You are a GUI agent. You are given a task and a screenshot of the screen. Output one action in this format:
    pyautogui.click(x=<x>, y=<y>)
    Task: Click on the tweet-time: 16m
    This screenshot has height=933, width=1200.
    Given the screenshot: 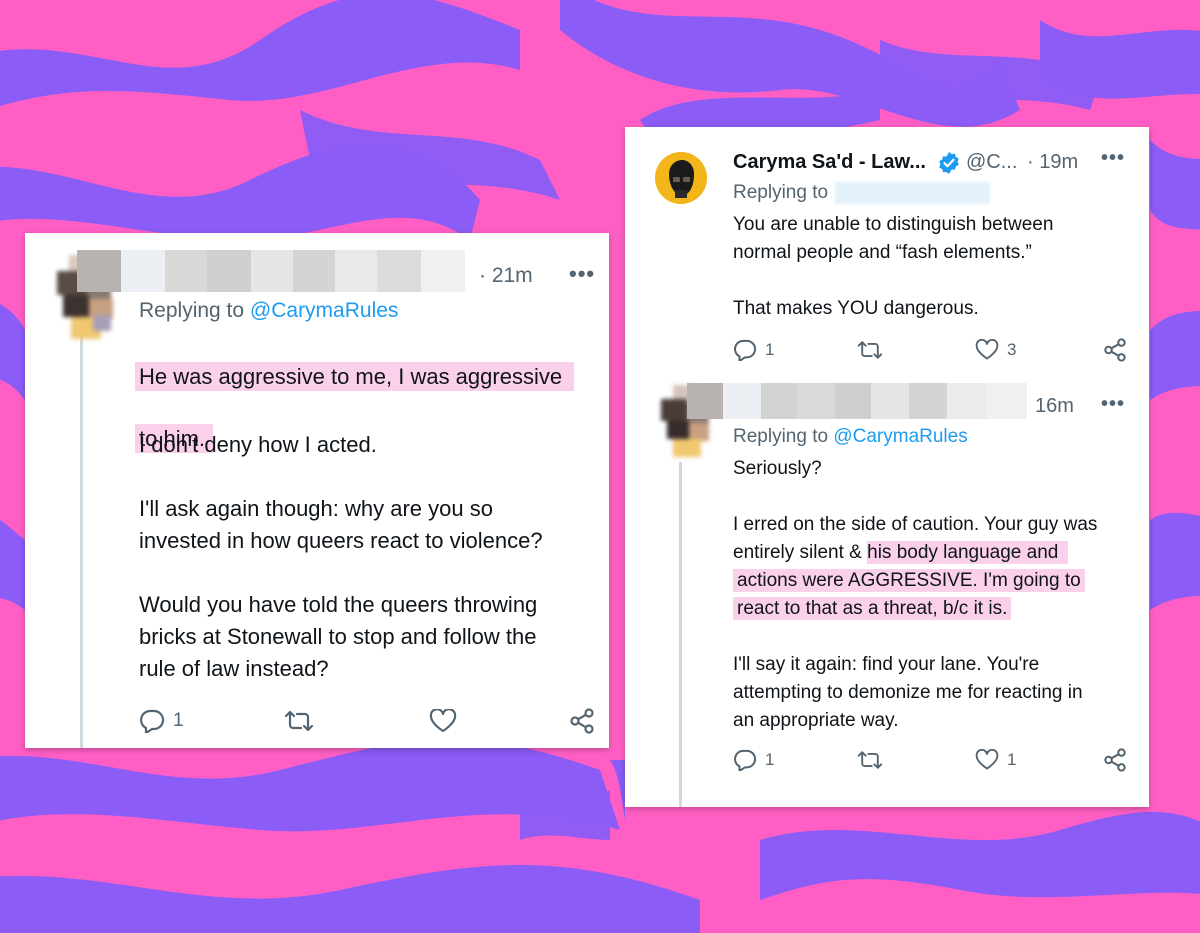 What is the action you would take?
    pyautogui.click(x=1054, y=406)
    